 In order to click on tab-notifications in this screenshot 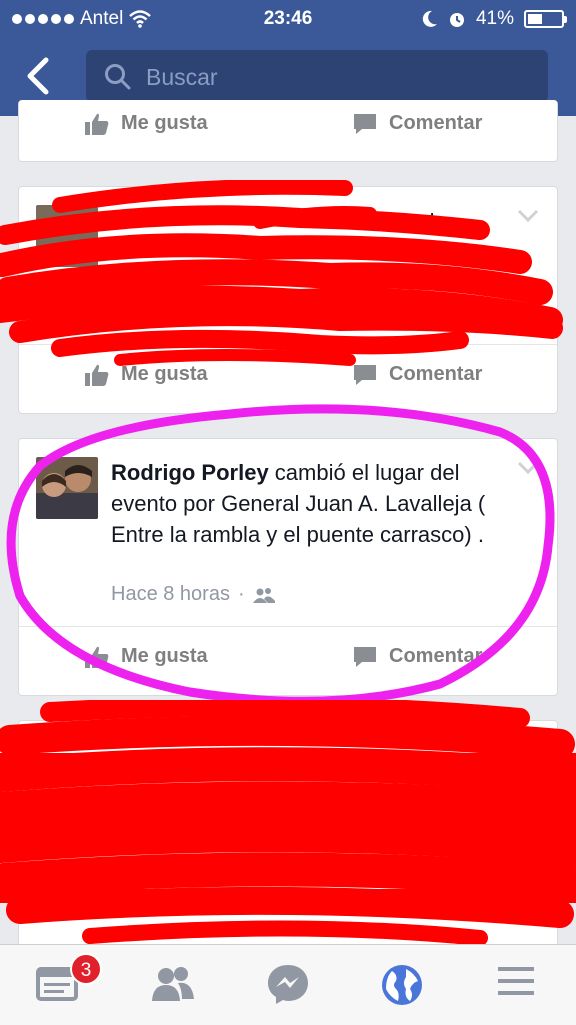, I will do `click(405, 986)`.